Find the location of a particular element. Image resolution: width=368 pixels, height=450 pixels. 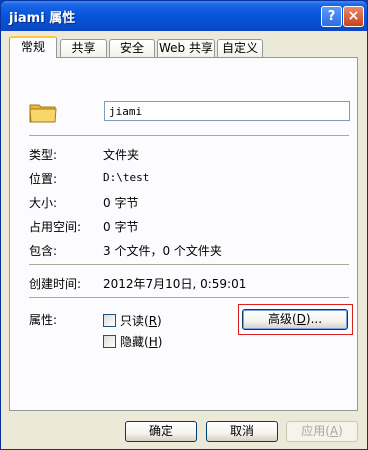

tab-general: 常规 is located at coordinates (33, 47).